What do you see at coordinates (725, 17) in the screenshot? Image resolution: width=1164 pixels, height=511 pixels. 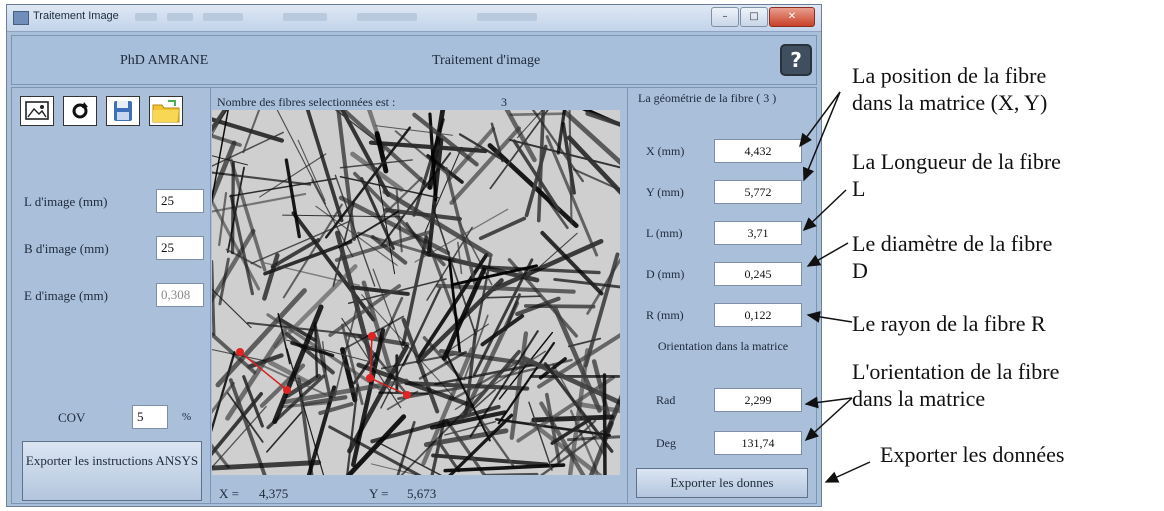 I see `minimize-button: –` at bounding box center [725, 17].